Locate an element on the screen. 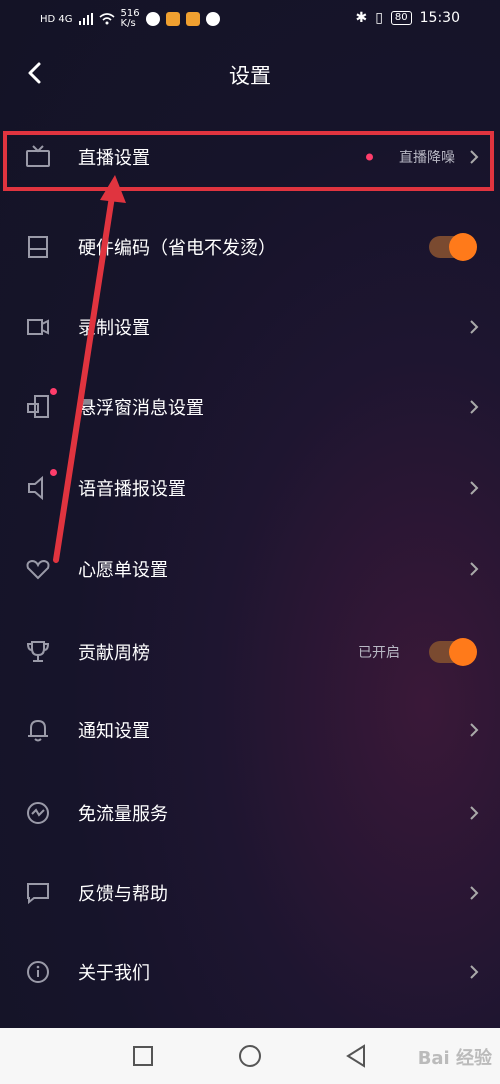  trophy-icon is located at coordinates (38, 651).